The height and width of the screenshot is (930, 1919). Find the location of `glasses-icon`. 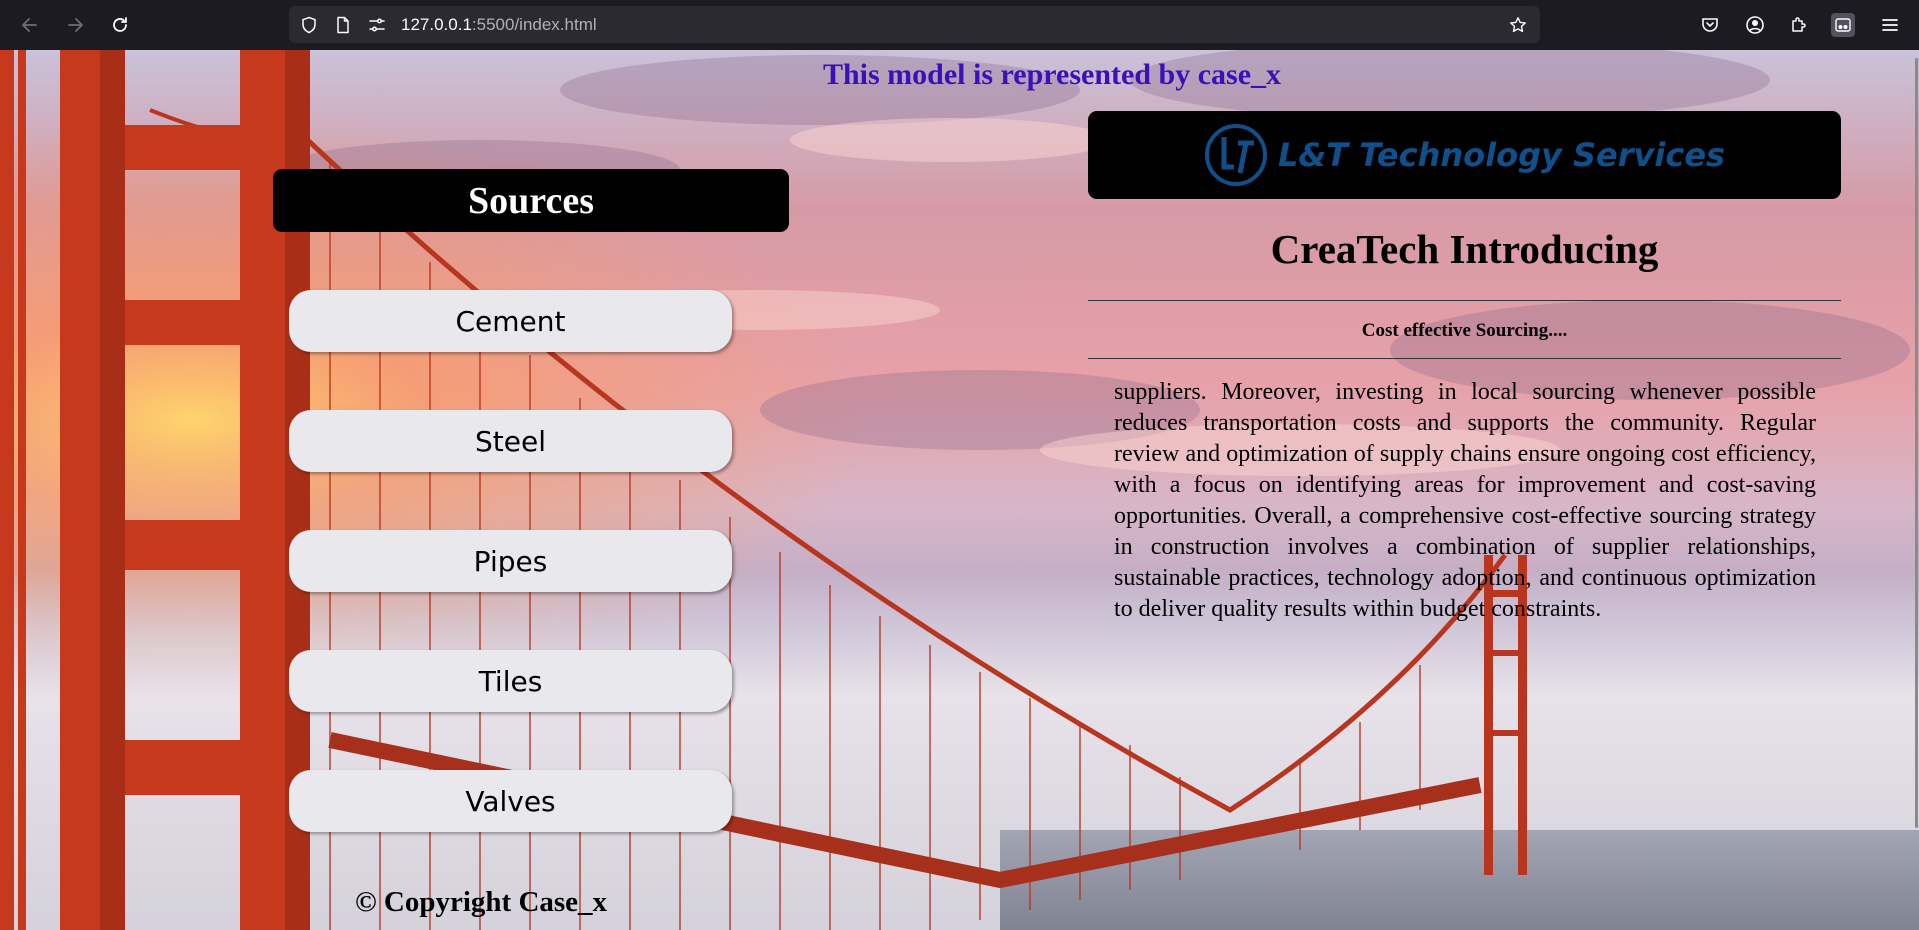

glasses-icon is located at coordinates (1843, 25).